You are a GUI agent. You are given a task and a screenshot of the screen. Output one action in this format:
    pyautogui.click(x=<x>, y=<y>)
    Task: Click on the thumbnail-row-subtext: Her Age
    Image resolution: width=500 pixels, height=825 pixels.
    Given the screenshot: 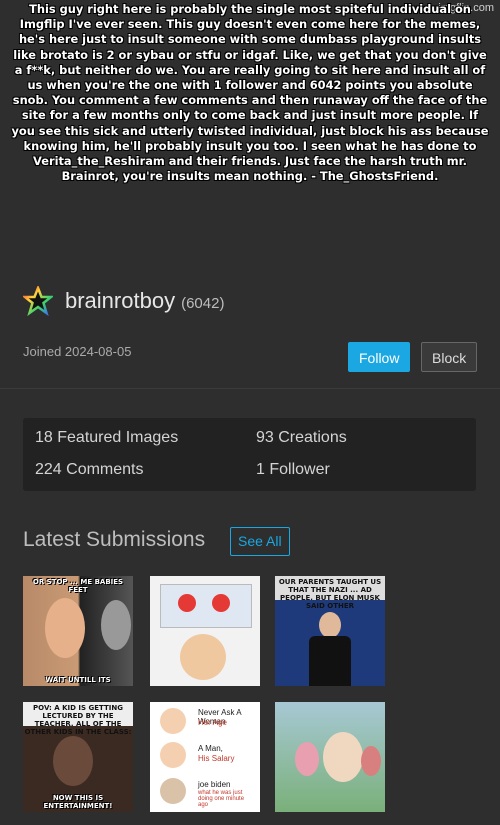 What is the action you would take?
    pyautogui.click(x=212, y=722)
    